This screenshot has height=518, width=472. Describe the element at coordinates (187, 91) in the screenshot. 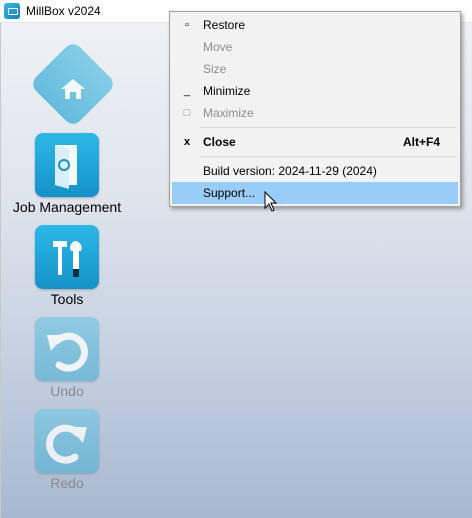

I see `minimize-icon: _` at that location.